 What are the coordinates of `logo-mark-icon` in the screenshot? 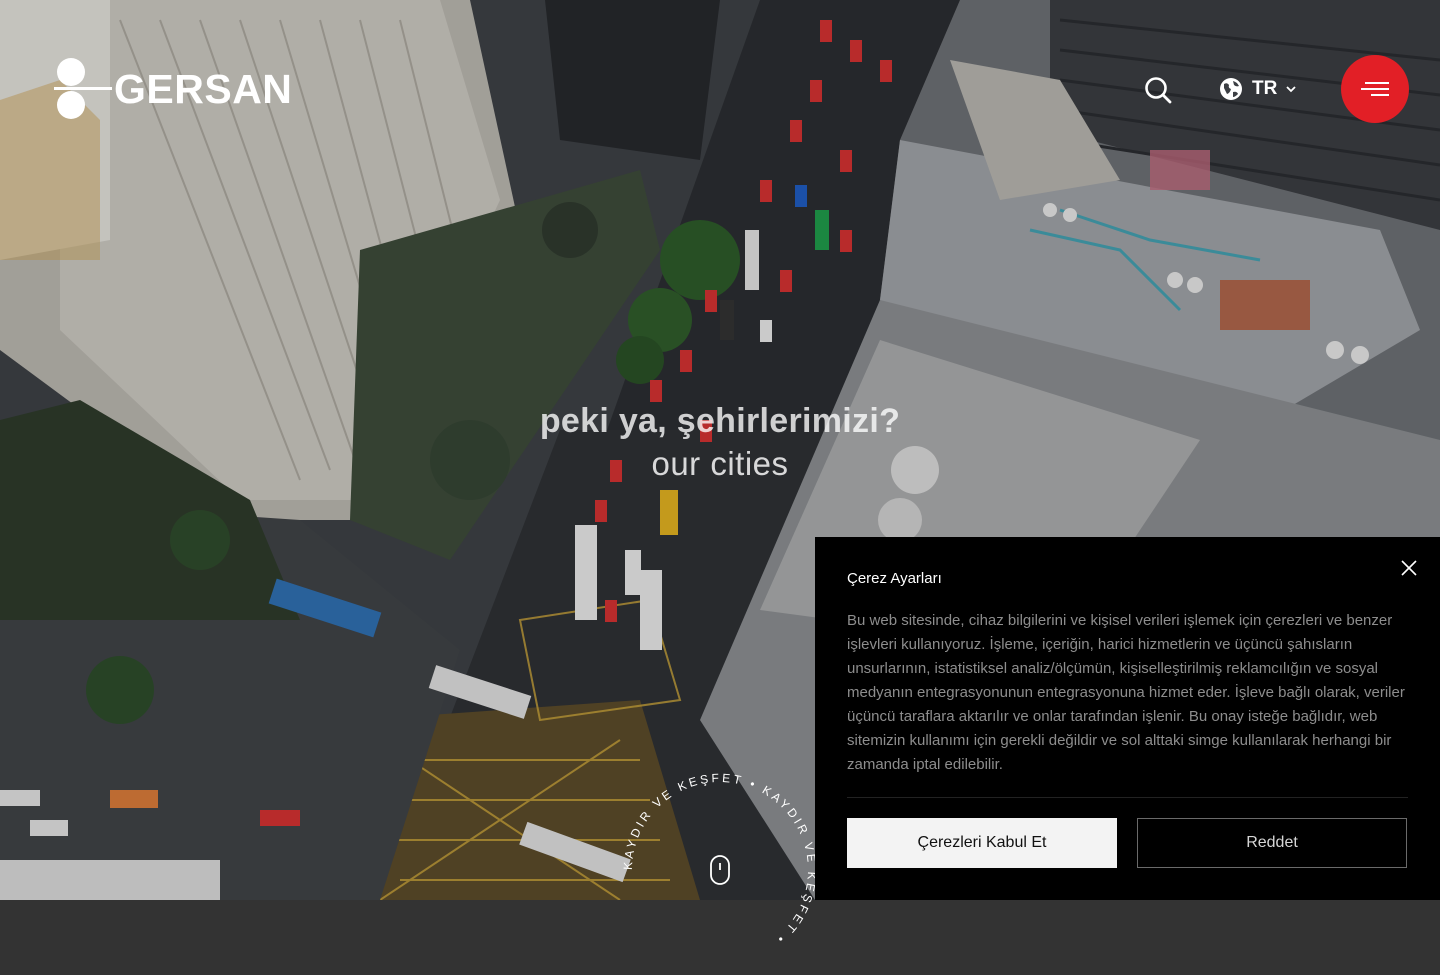 It's located at (83, 89).